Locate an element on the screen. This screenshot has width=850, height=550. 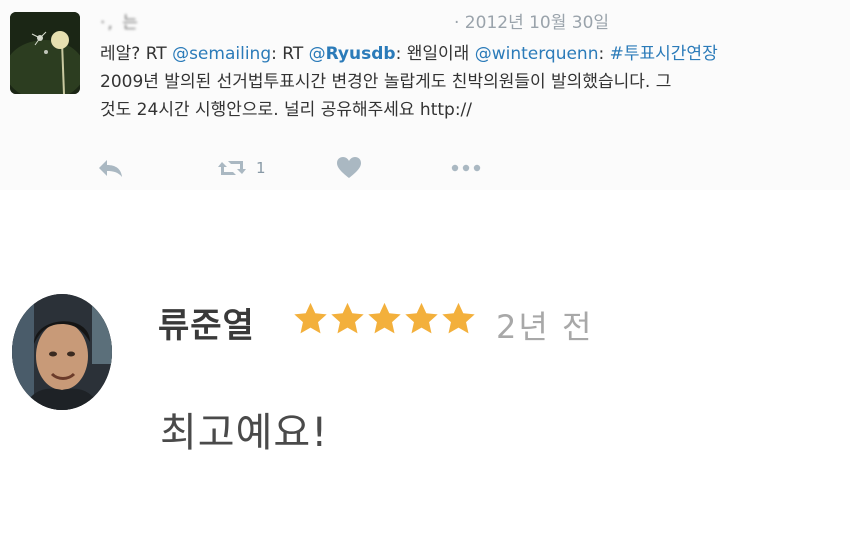
tweet-author-name: ·, 는 is located at coordinates (120, 20).